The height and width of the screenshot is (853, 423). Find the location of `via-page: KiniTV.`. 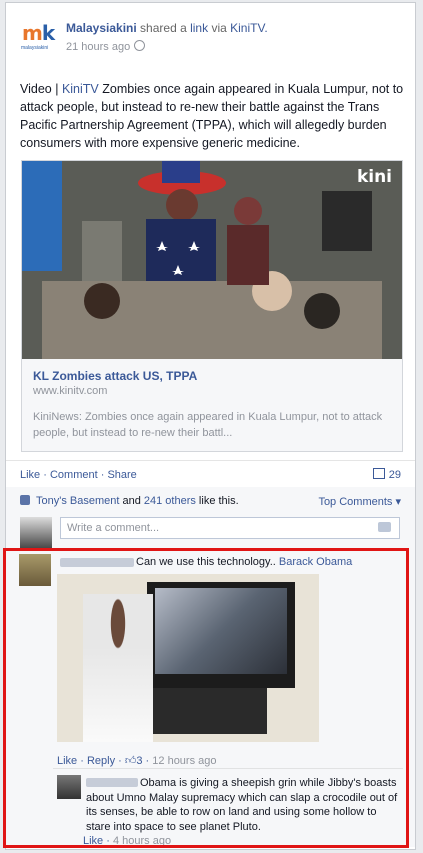

via-page: KiniTV. is located at coordinates (249, 28).